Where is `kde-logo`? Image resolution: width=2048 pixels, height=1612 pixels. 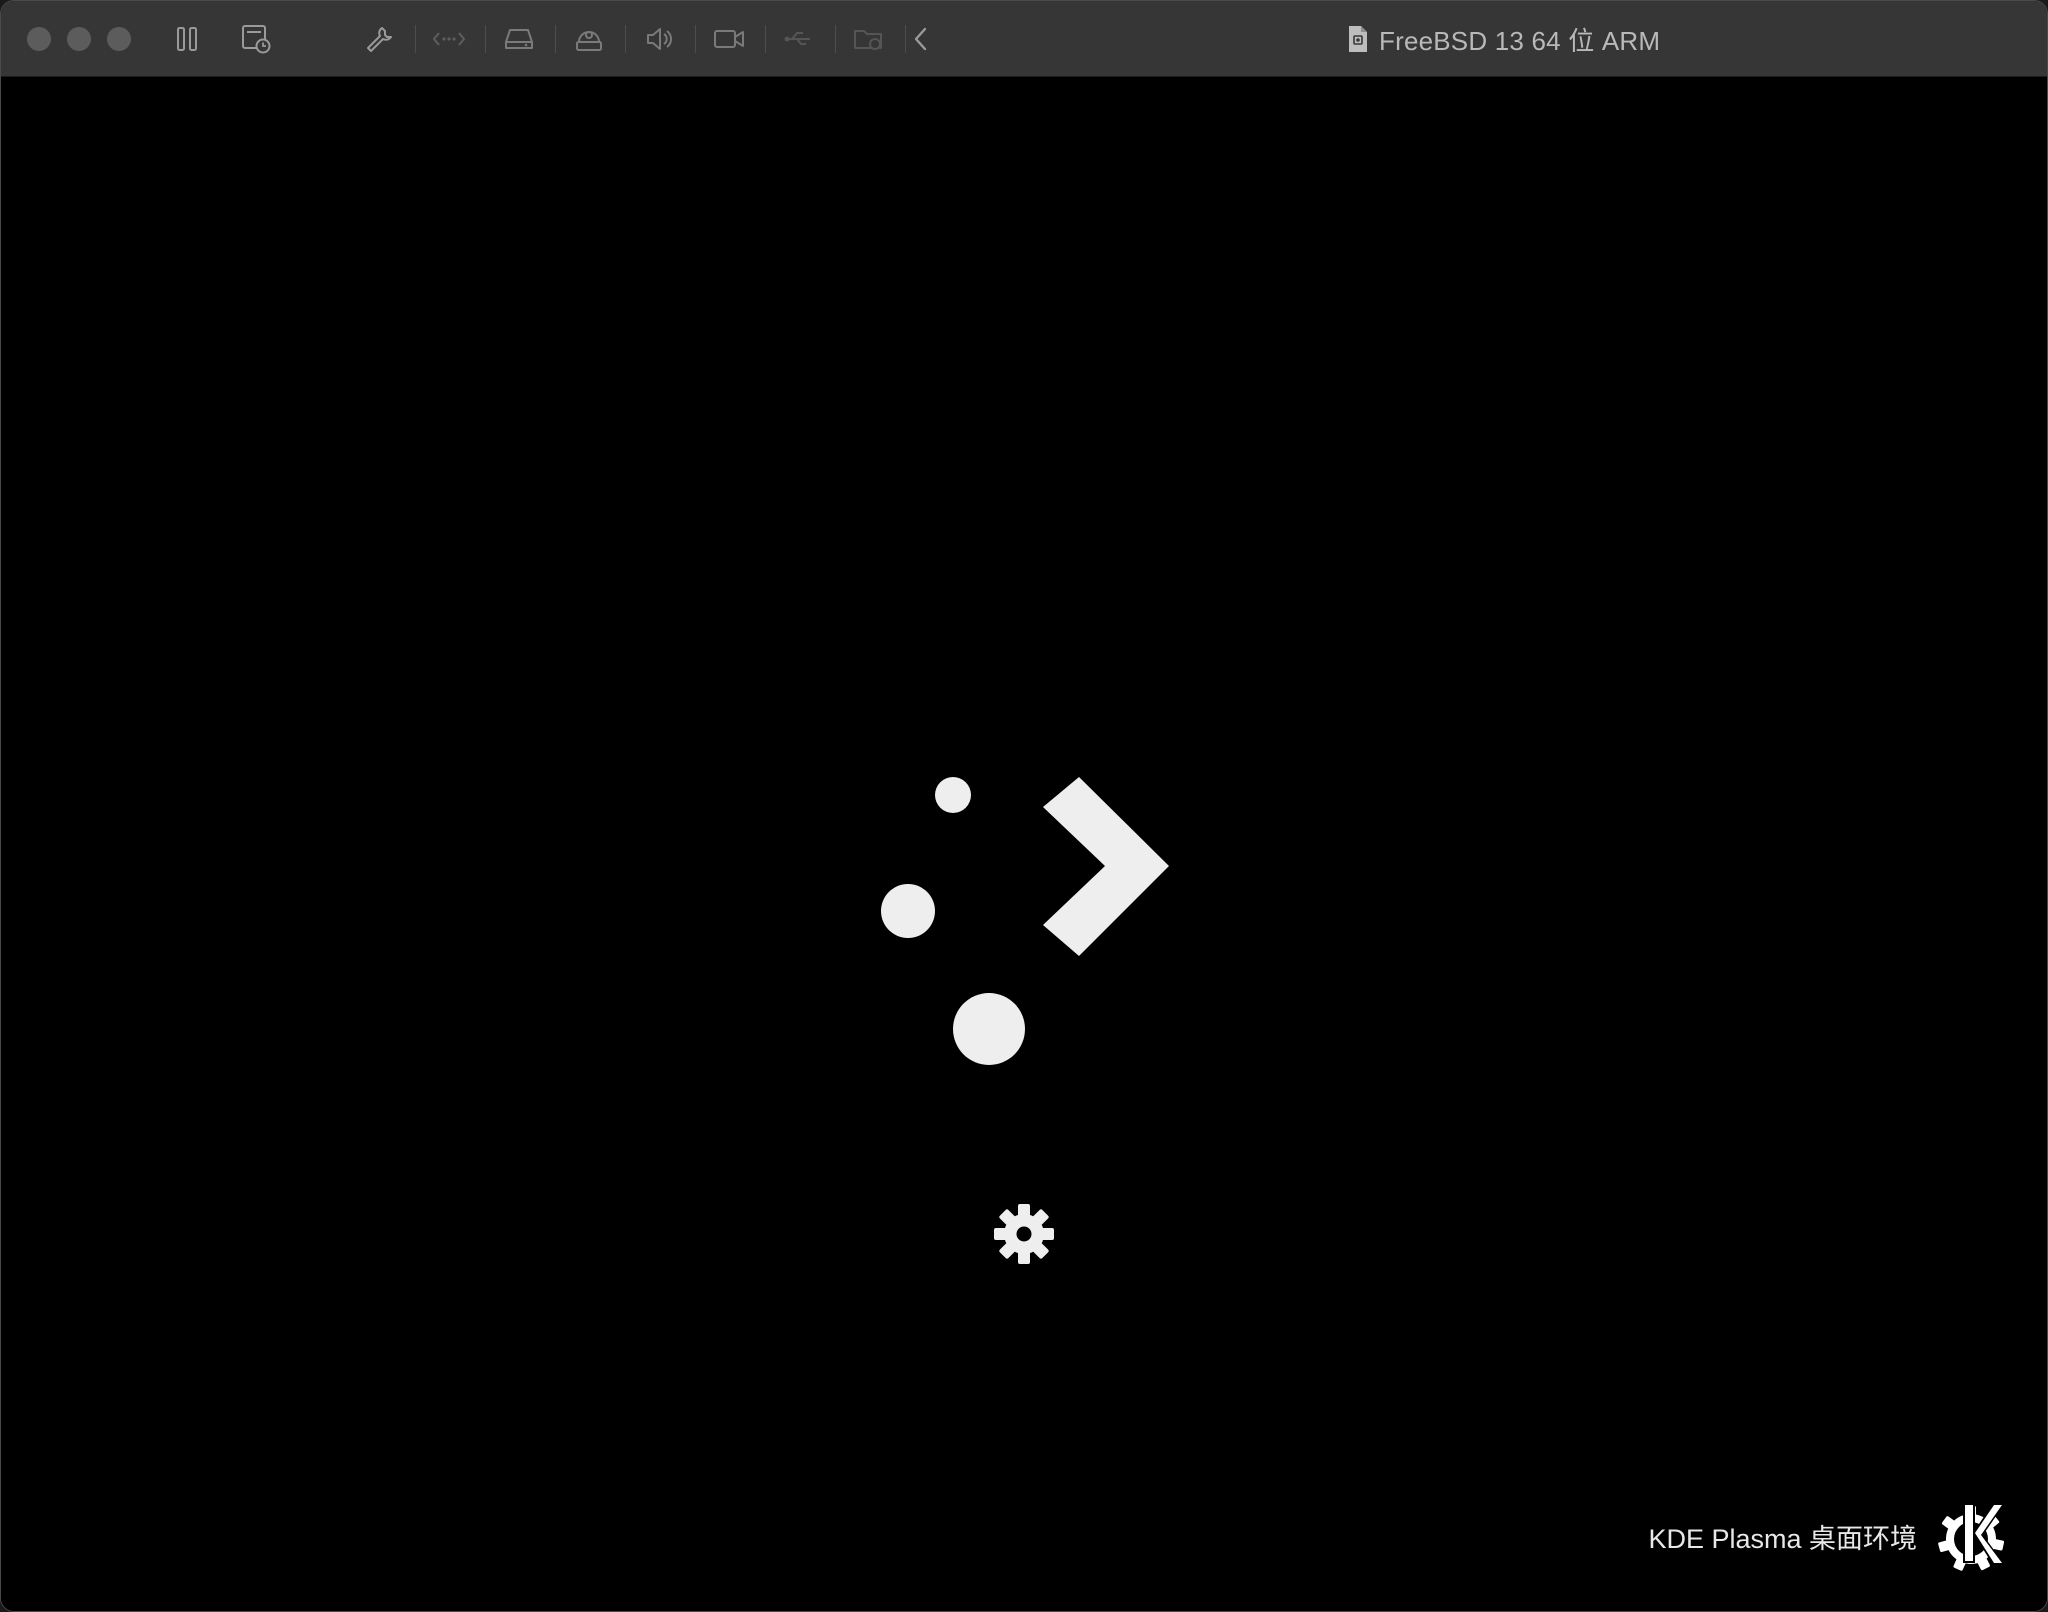 kde-logo is located at coordinates (1971, 1537).